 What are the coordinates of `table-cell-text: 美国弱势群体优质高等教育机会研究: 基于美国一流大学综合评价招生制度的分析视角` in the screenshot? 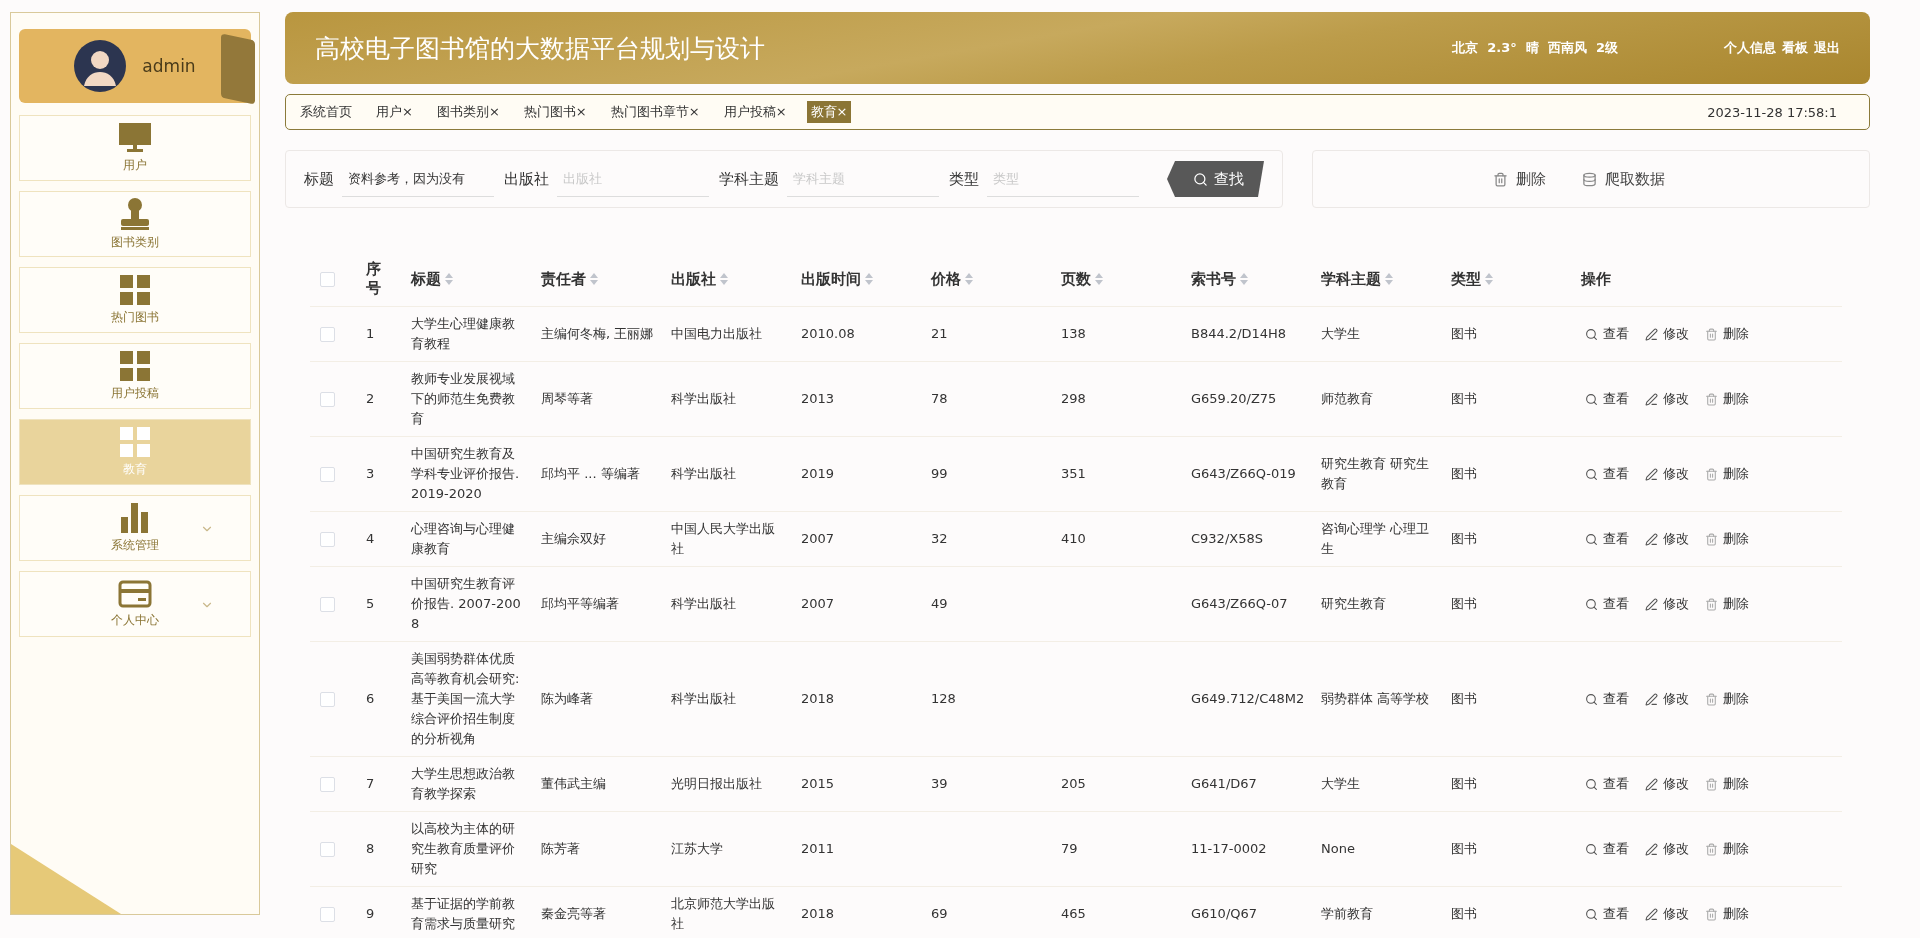 It's located at (465, 699).